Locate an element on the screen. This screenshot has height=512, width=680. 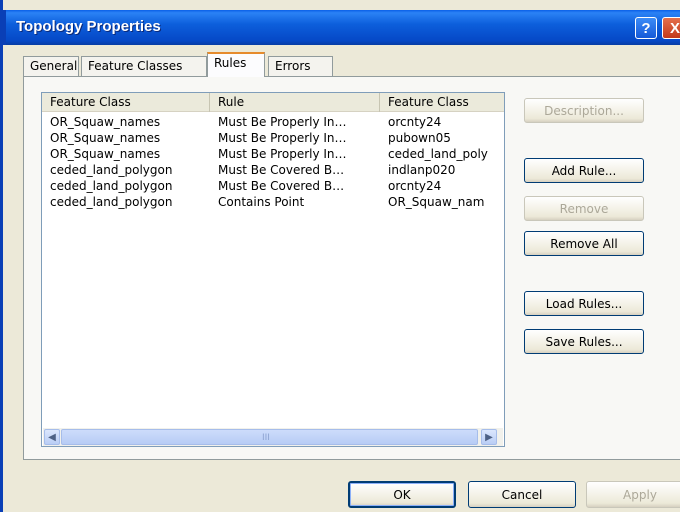
arrow-right-icon: ▶ is located at coordinates (489, 437).